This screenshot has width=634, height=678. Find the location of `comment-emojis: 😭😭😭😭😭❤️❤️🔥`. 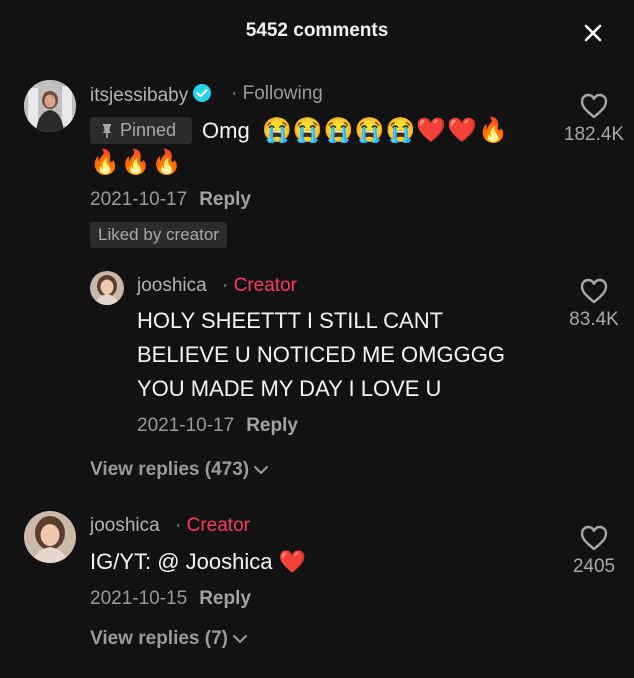

comment-emojis: 😭😭😭😭😭❤️❤️🔥 is located at coordinates (386, 130).